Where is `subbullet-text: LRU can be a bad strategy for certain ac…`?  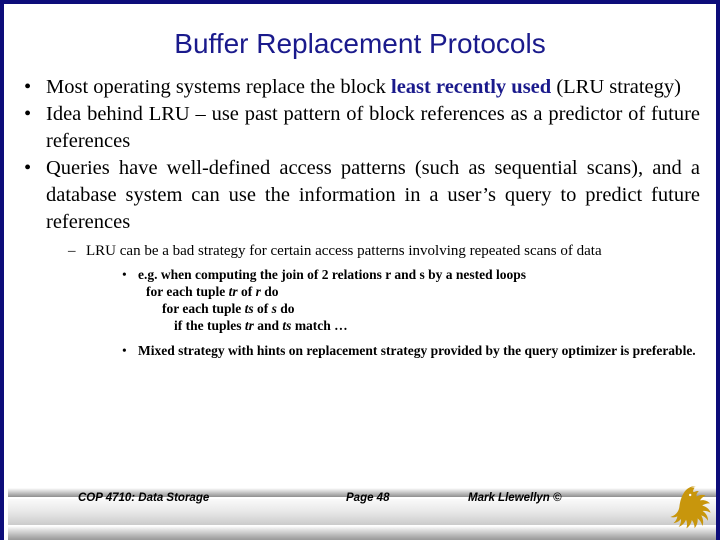 subbullet-text: LRU can be a bad strategy for certain ac… is located at coordinates (344, 251).